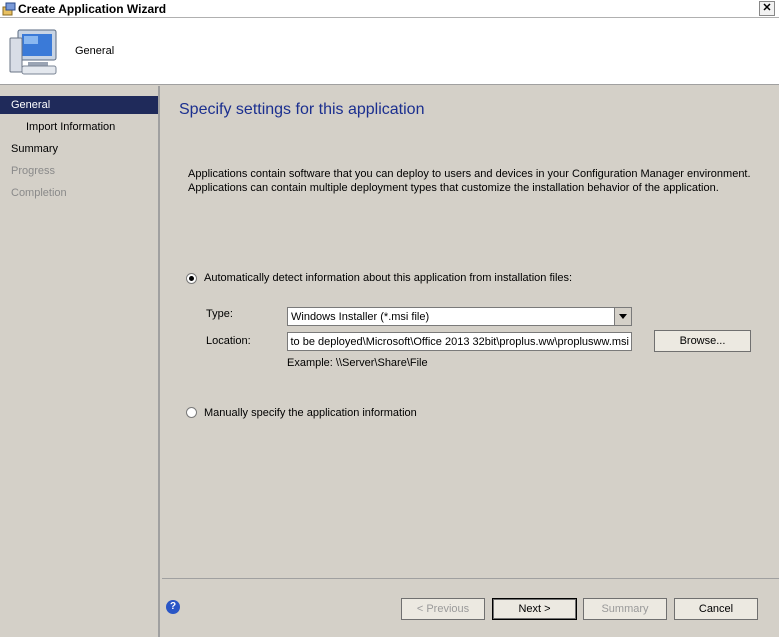 Image resolution: width=779 pixels, height=637 pixels. Describe the element at coordinates (534, 609) in the screenshot. I see `next-button: Next >` at that location.